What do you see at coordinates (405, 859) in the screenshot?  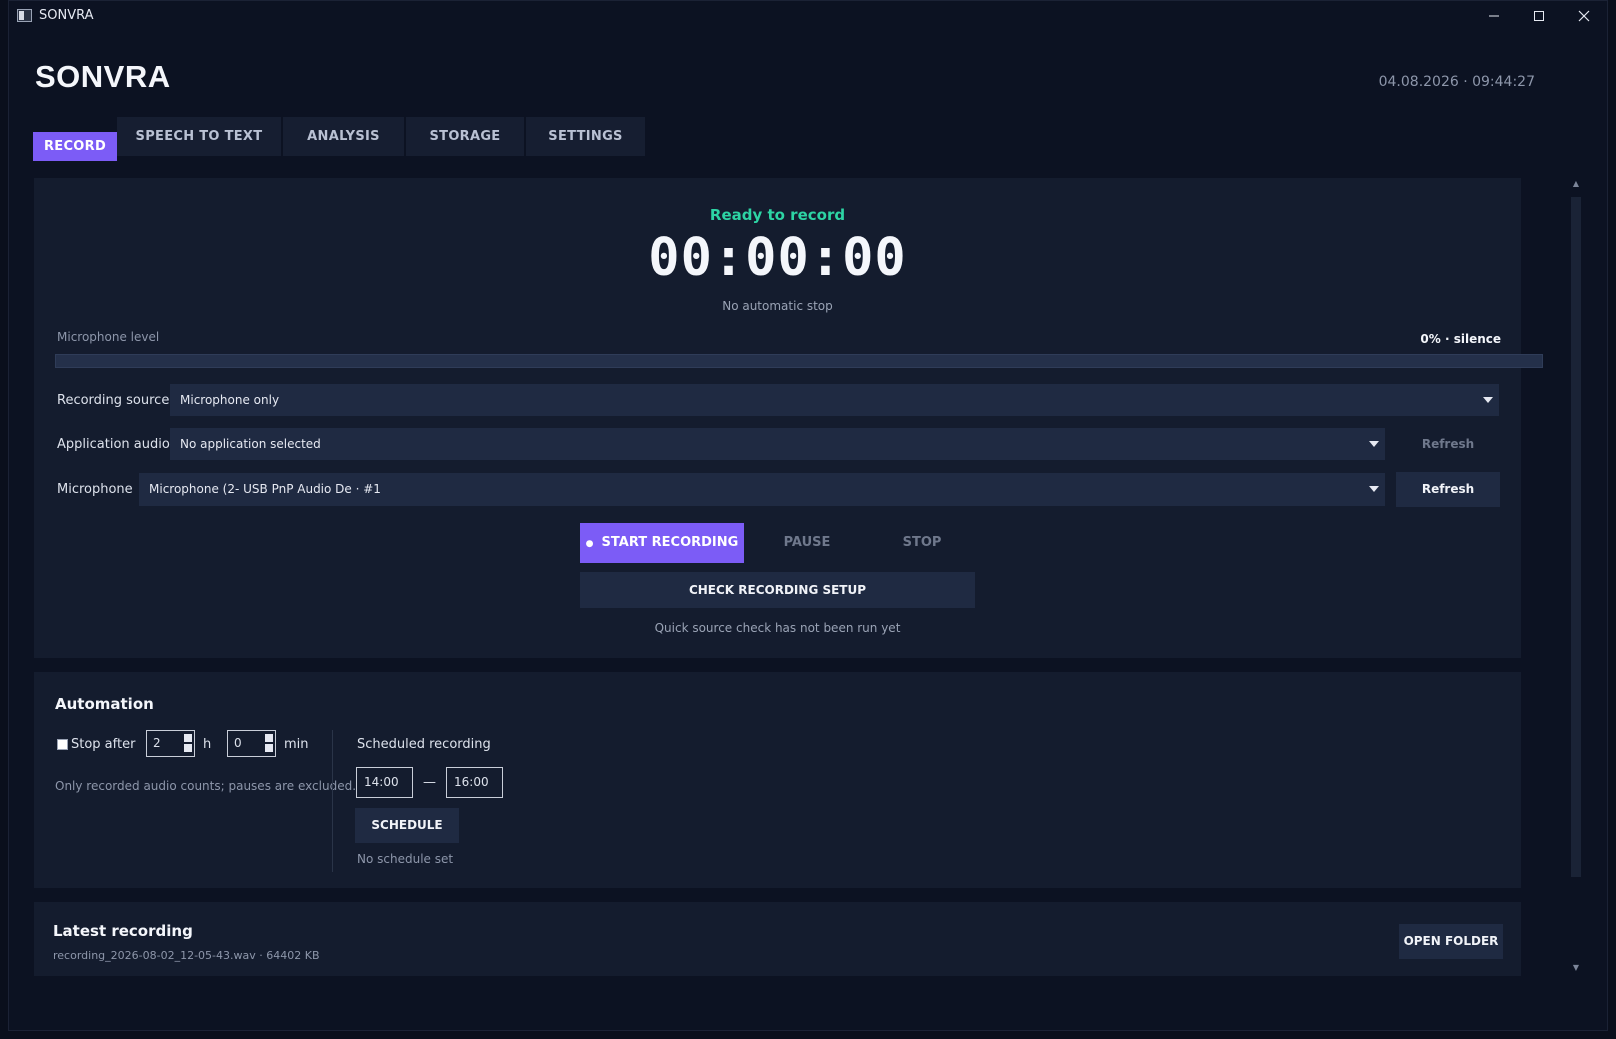 I see `schedule-status: No schedule set` at bounding box center [405, 859].